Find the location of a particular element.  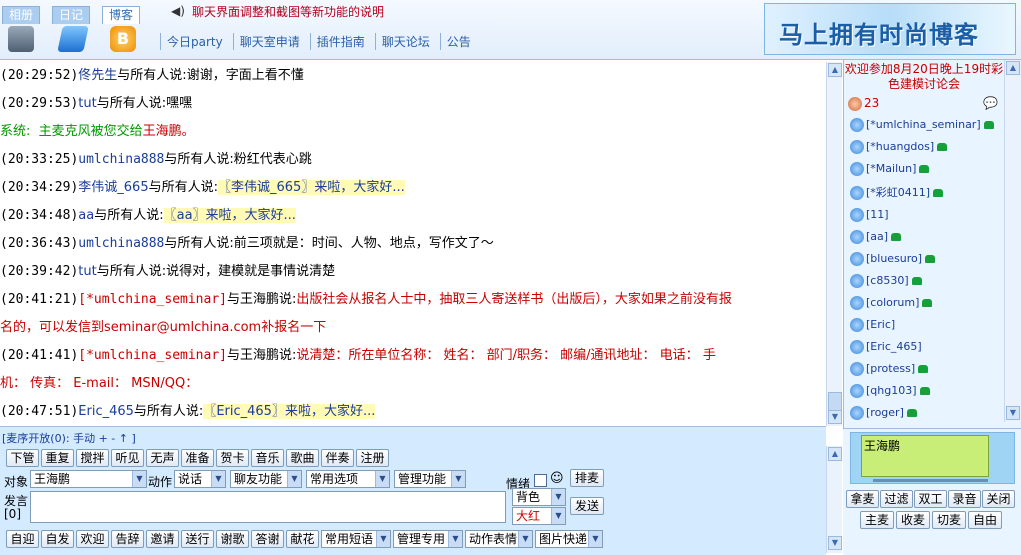

chat-bubble-icon: 💬 is located at coordinates (990, 103).